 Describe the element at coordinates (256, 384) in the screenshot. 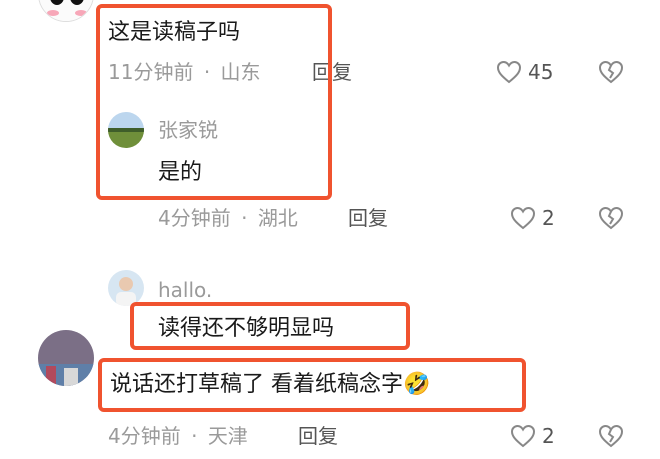

I see `comment-text-content: 说话还打草稿了 看着纸稿念字` at that location.